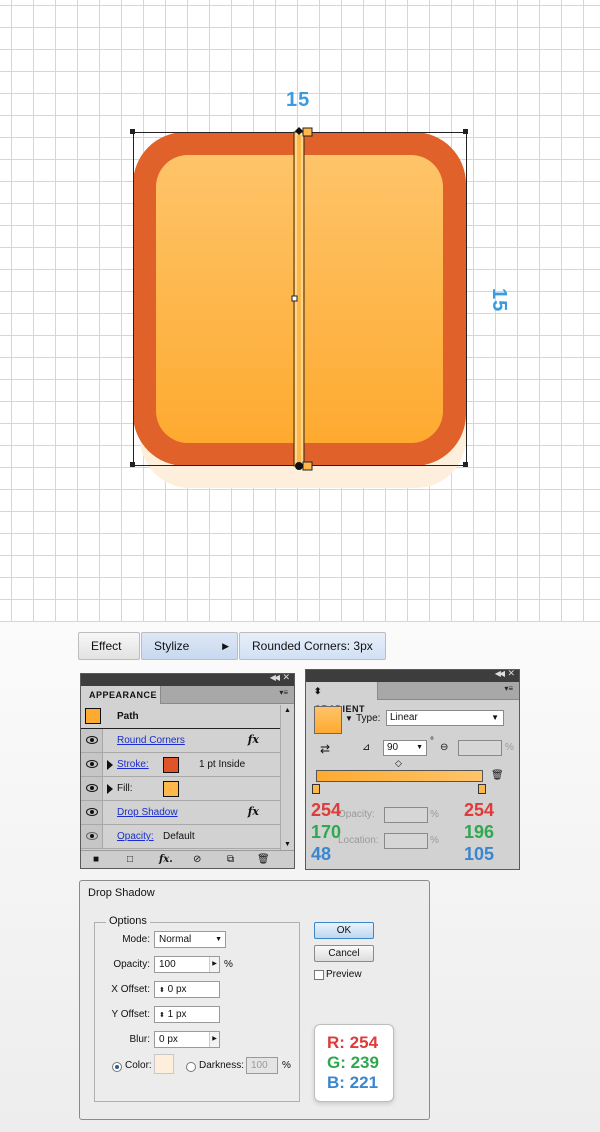  What do you see at coordinates (479, 832) in the screenshot?
I see `right-stop-g: 196` at bounding box center [479, 832].